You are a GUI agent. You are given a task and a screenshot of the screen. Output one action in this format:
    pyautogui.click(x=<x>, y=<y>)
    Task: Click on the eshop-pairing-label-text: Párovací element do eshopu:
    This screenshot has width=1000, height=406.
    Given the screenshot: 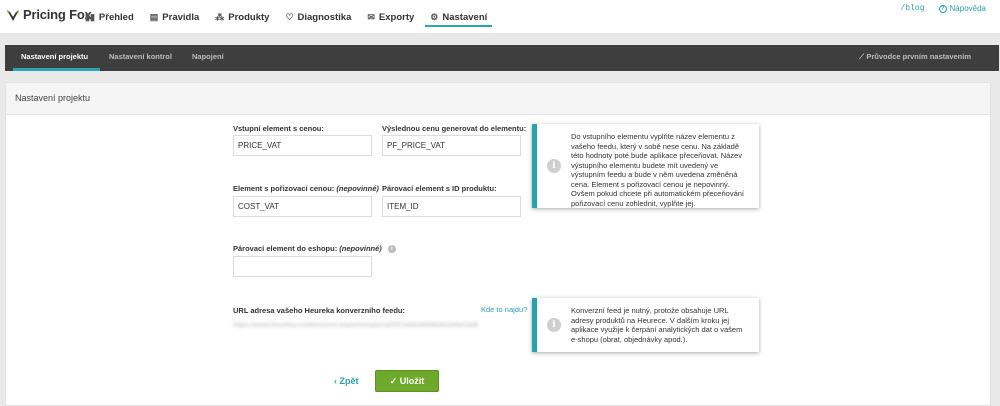 What is the action you would take?
    pyautogui.click(x=285, y=248)
    